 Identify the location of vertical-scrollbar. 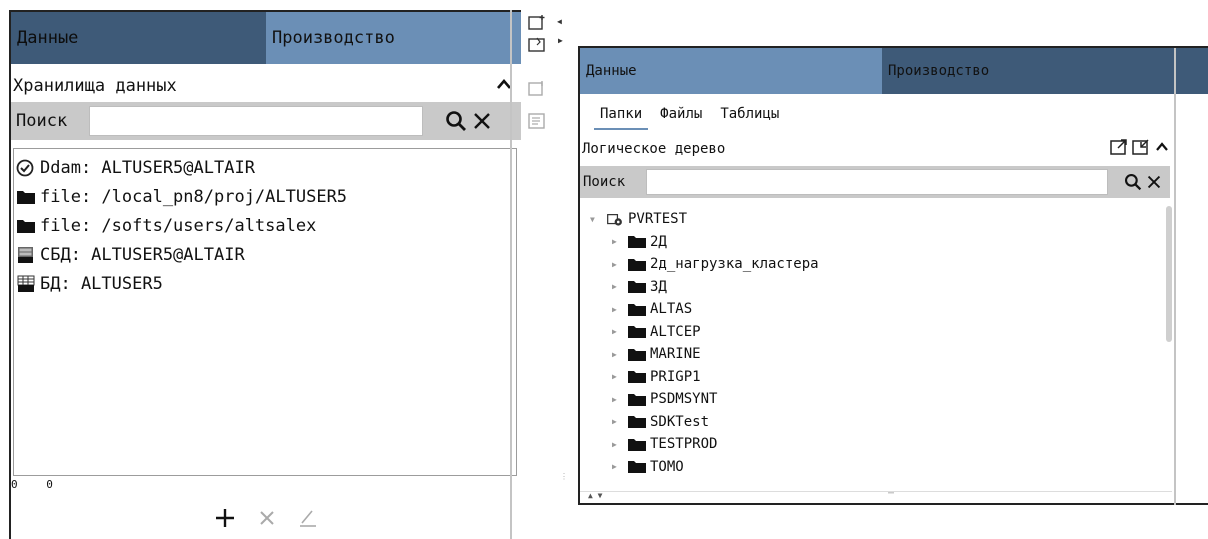
(1169, 274).